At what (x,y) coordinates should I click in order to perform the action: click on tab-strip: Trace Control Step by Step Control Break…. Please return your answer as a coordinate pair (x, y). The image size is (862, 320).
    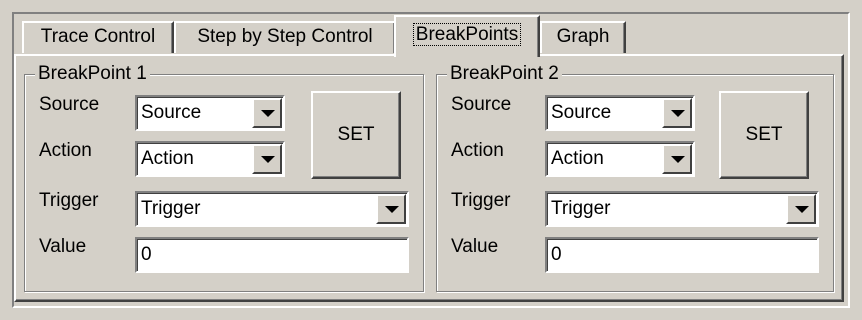
    Looking at the image, I should click on (429, 36).